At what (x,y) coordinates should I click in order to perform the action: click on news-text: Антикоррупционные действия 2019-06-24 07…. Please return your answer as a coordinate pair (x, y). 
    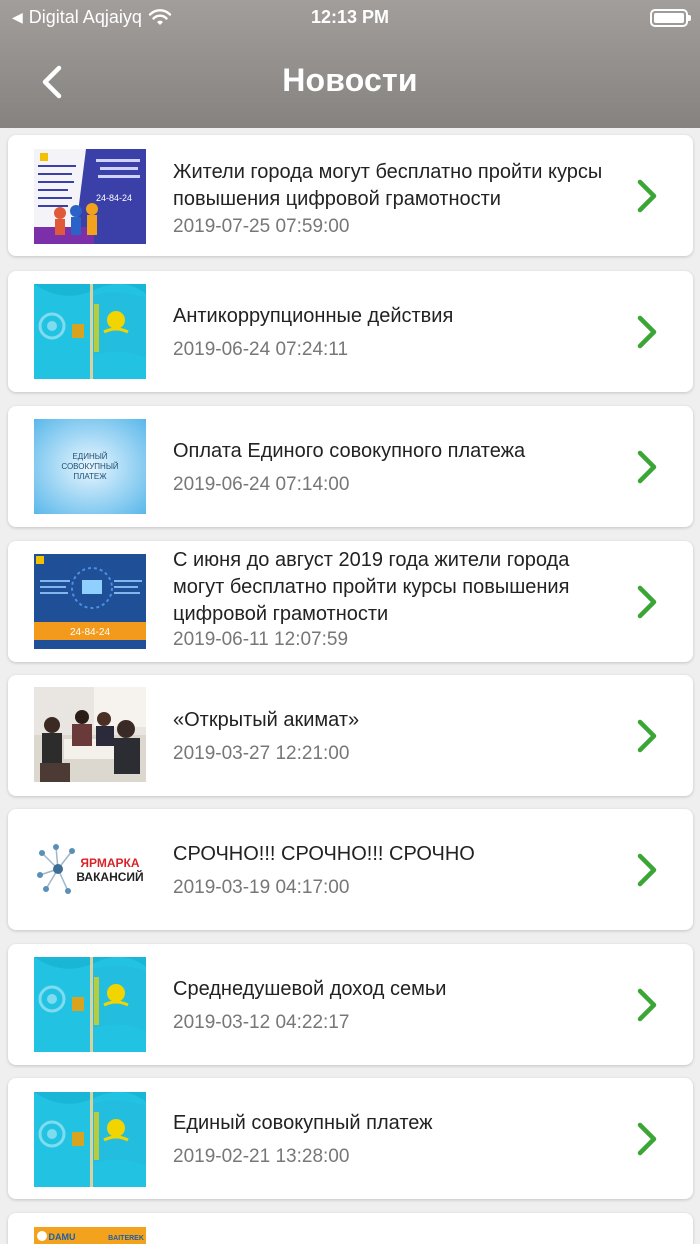
    Looking at the image, I should click on (393, 333).